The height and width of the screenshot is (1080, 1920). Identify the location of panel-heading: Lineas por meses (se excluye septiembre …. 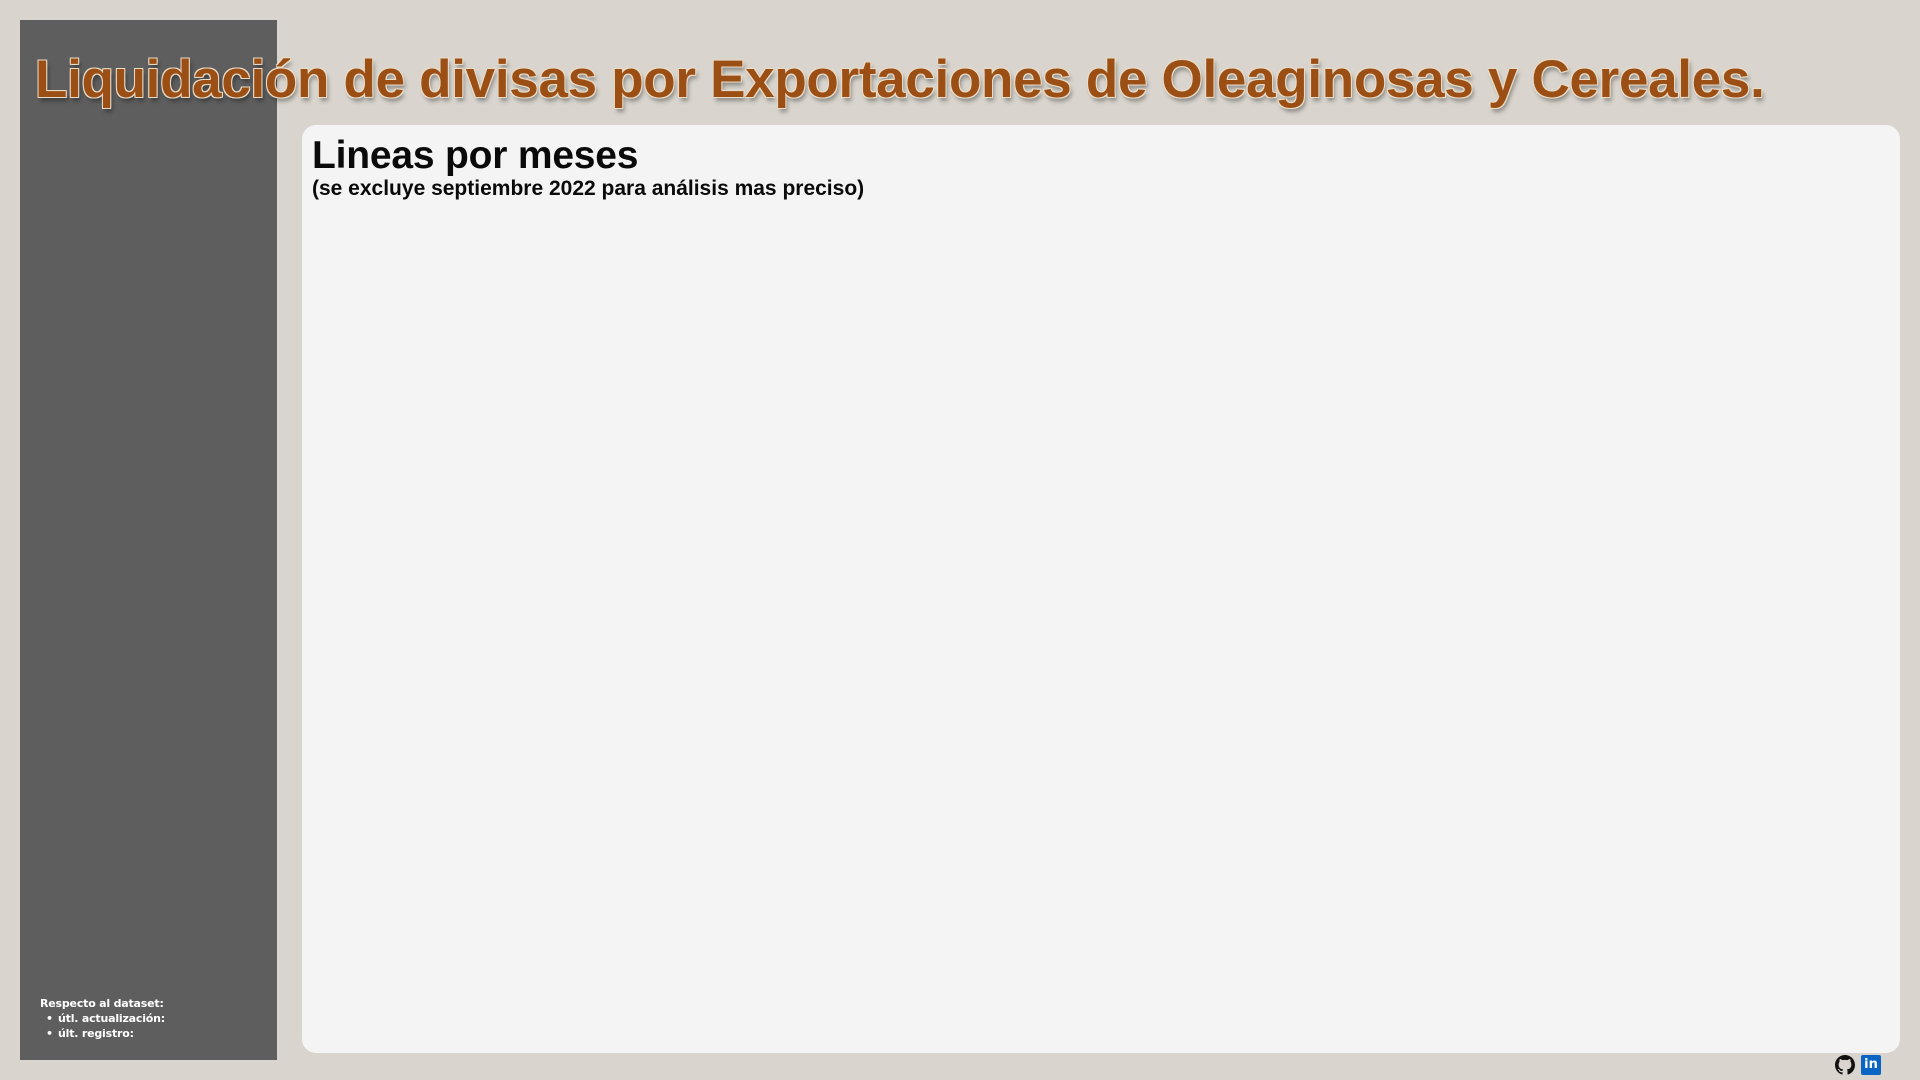
(588, 168).